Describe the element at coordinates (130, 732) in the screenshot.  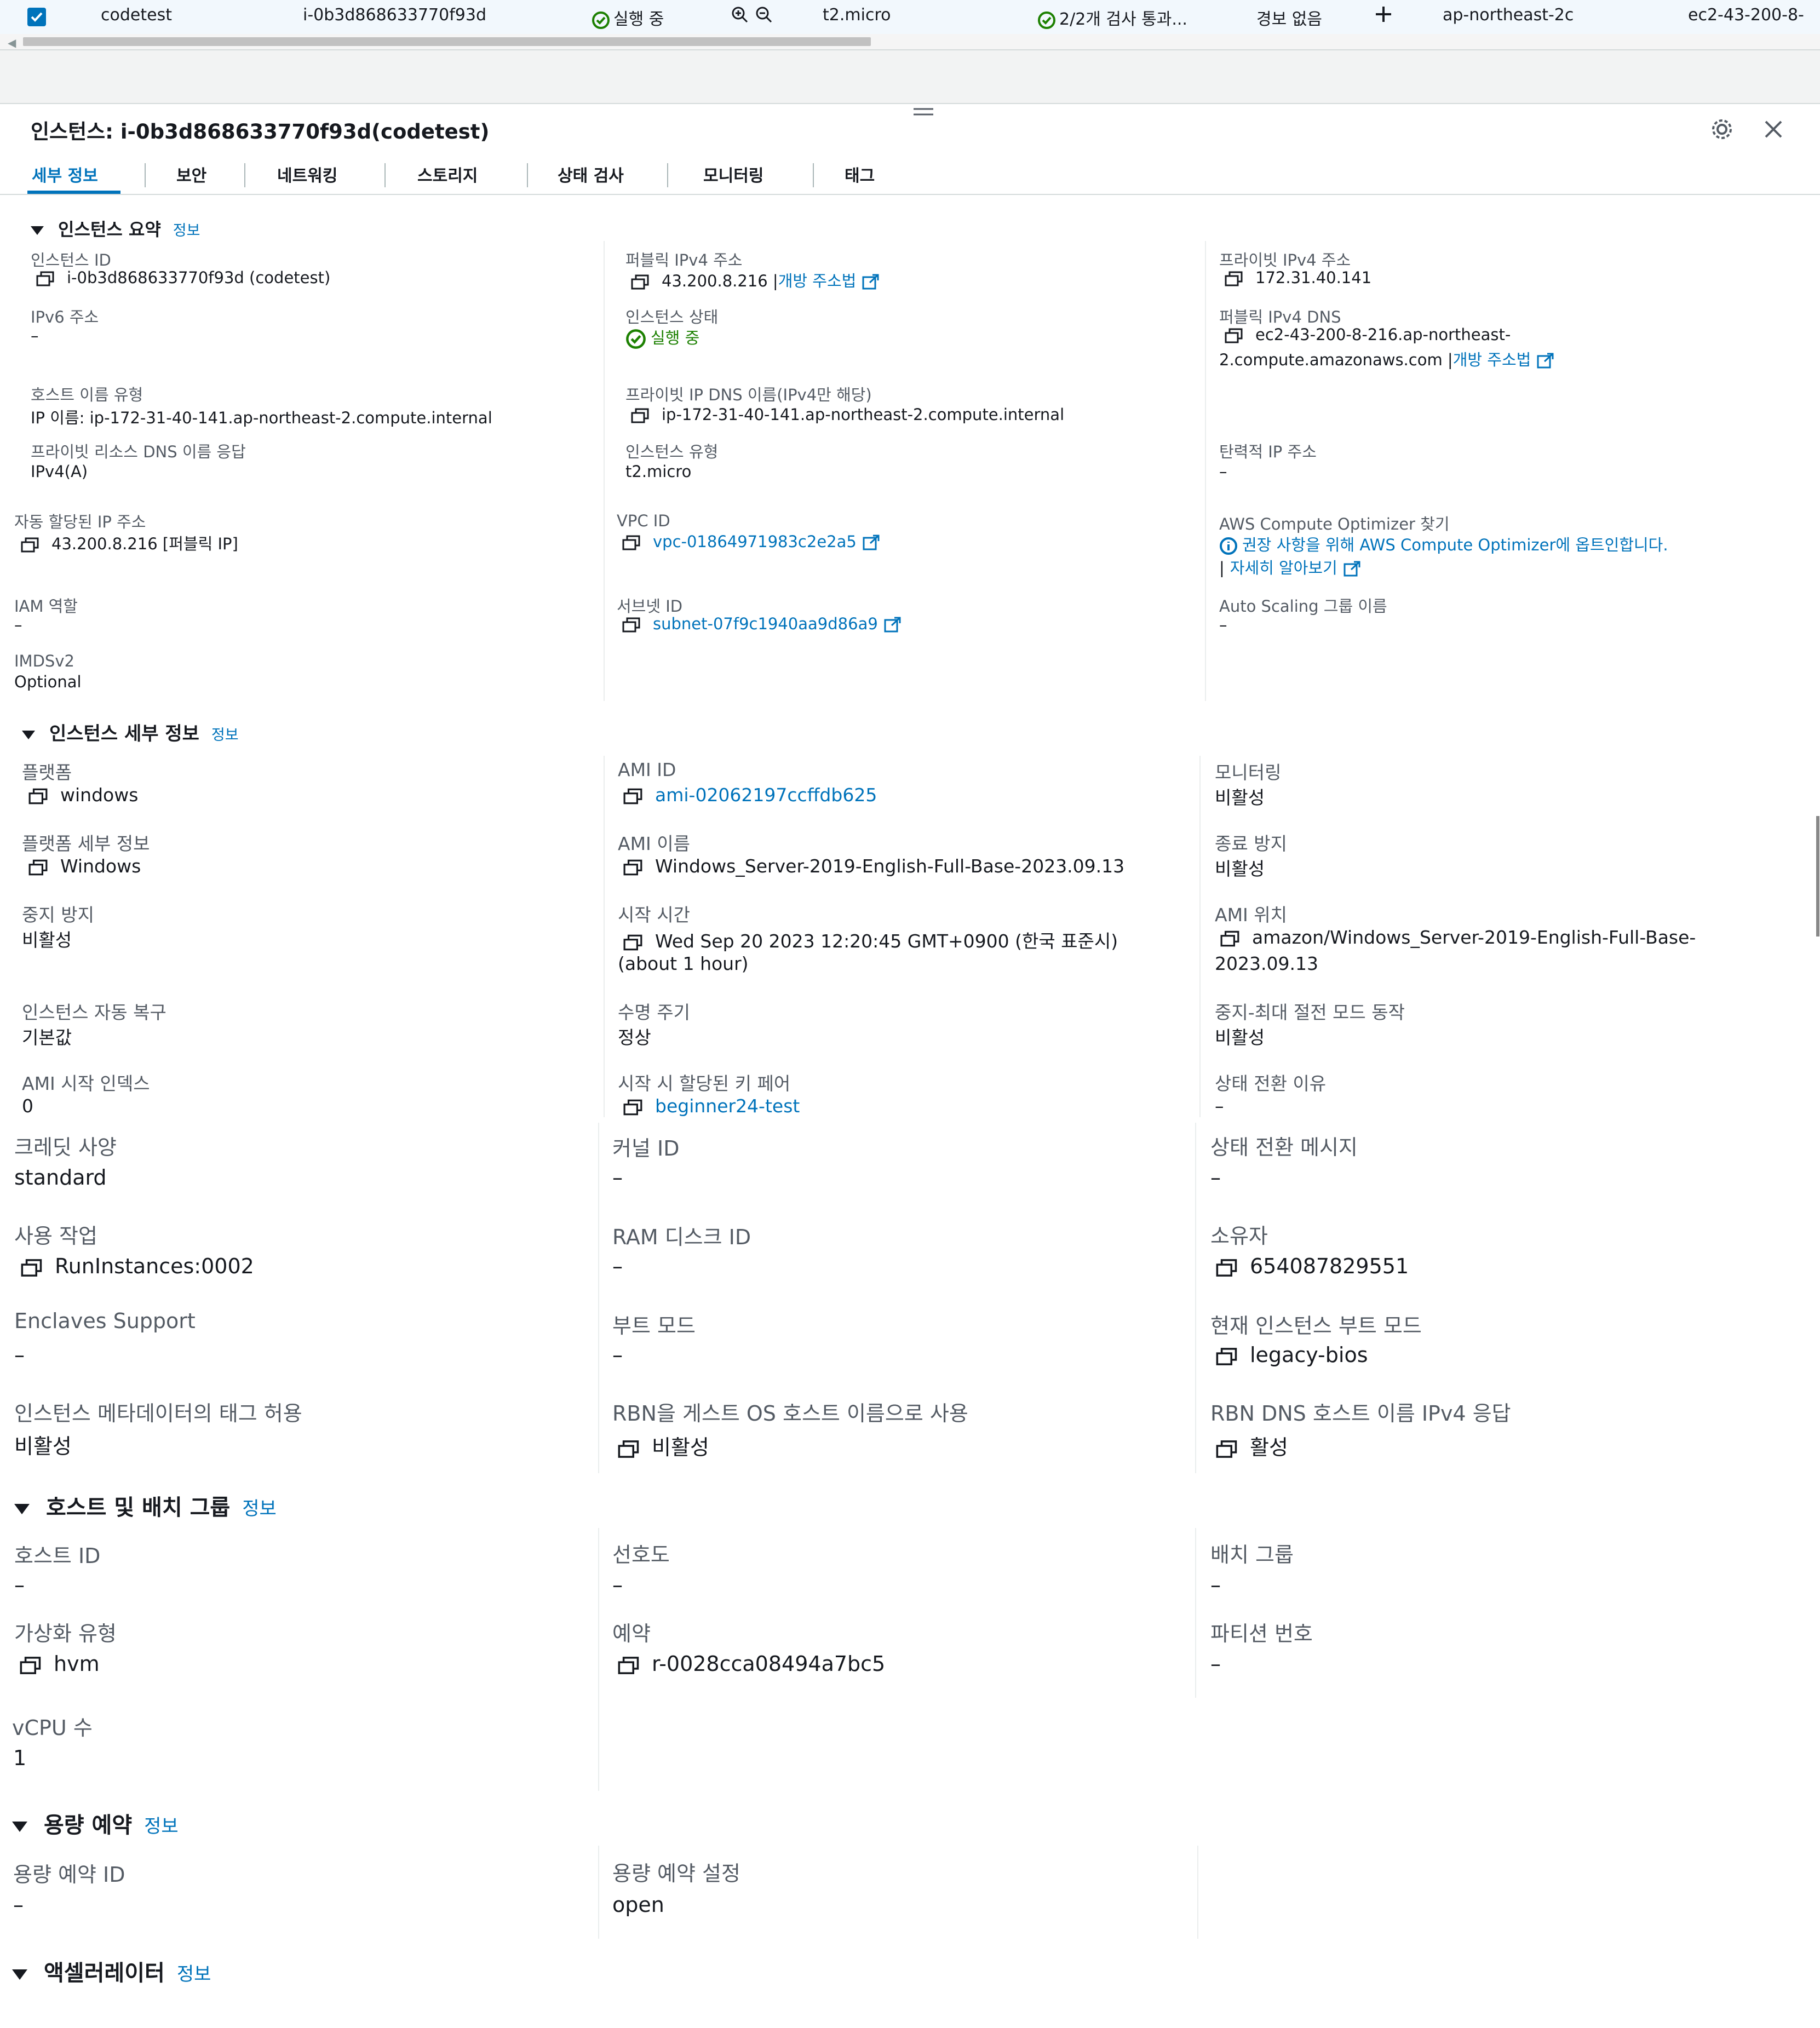
I see `details-section-header: 인스턴스 세부 정보 정보` at that location.